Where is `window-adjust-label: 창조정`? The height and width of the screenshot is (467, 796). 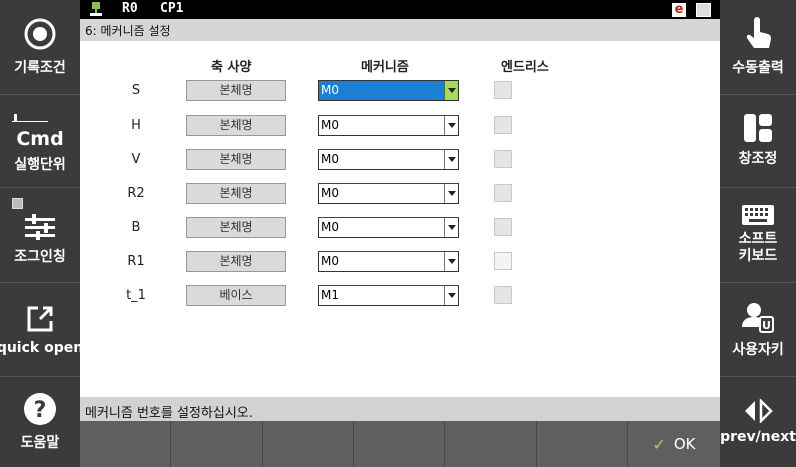
window-adjust-label: 창조정 is located at coordinates (758, 159).